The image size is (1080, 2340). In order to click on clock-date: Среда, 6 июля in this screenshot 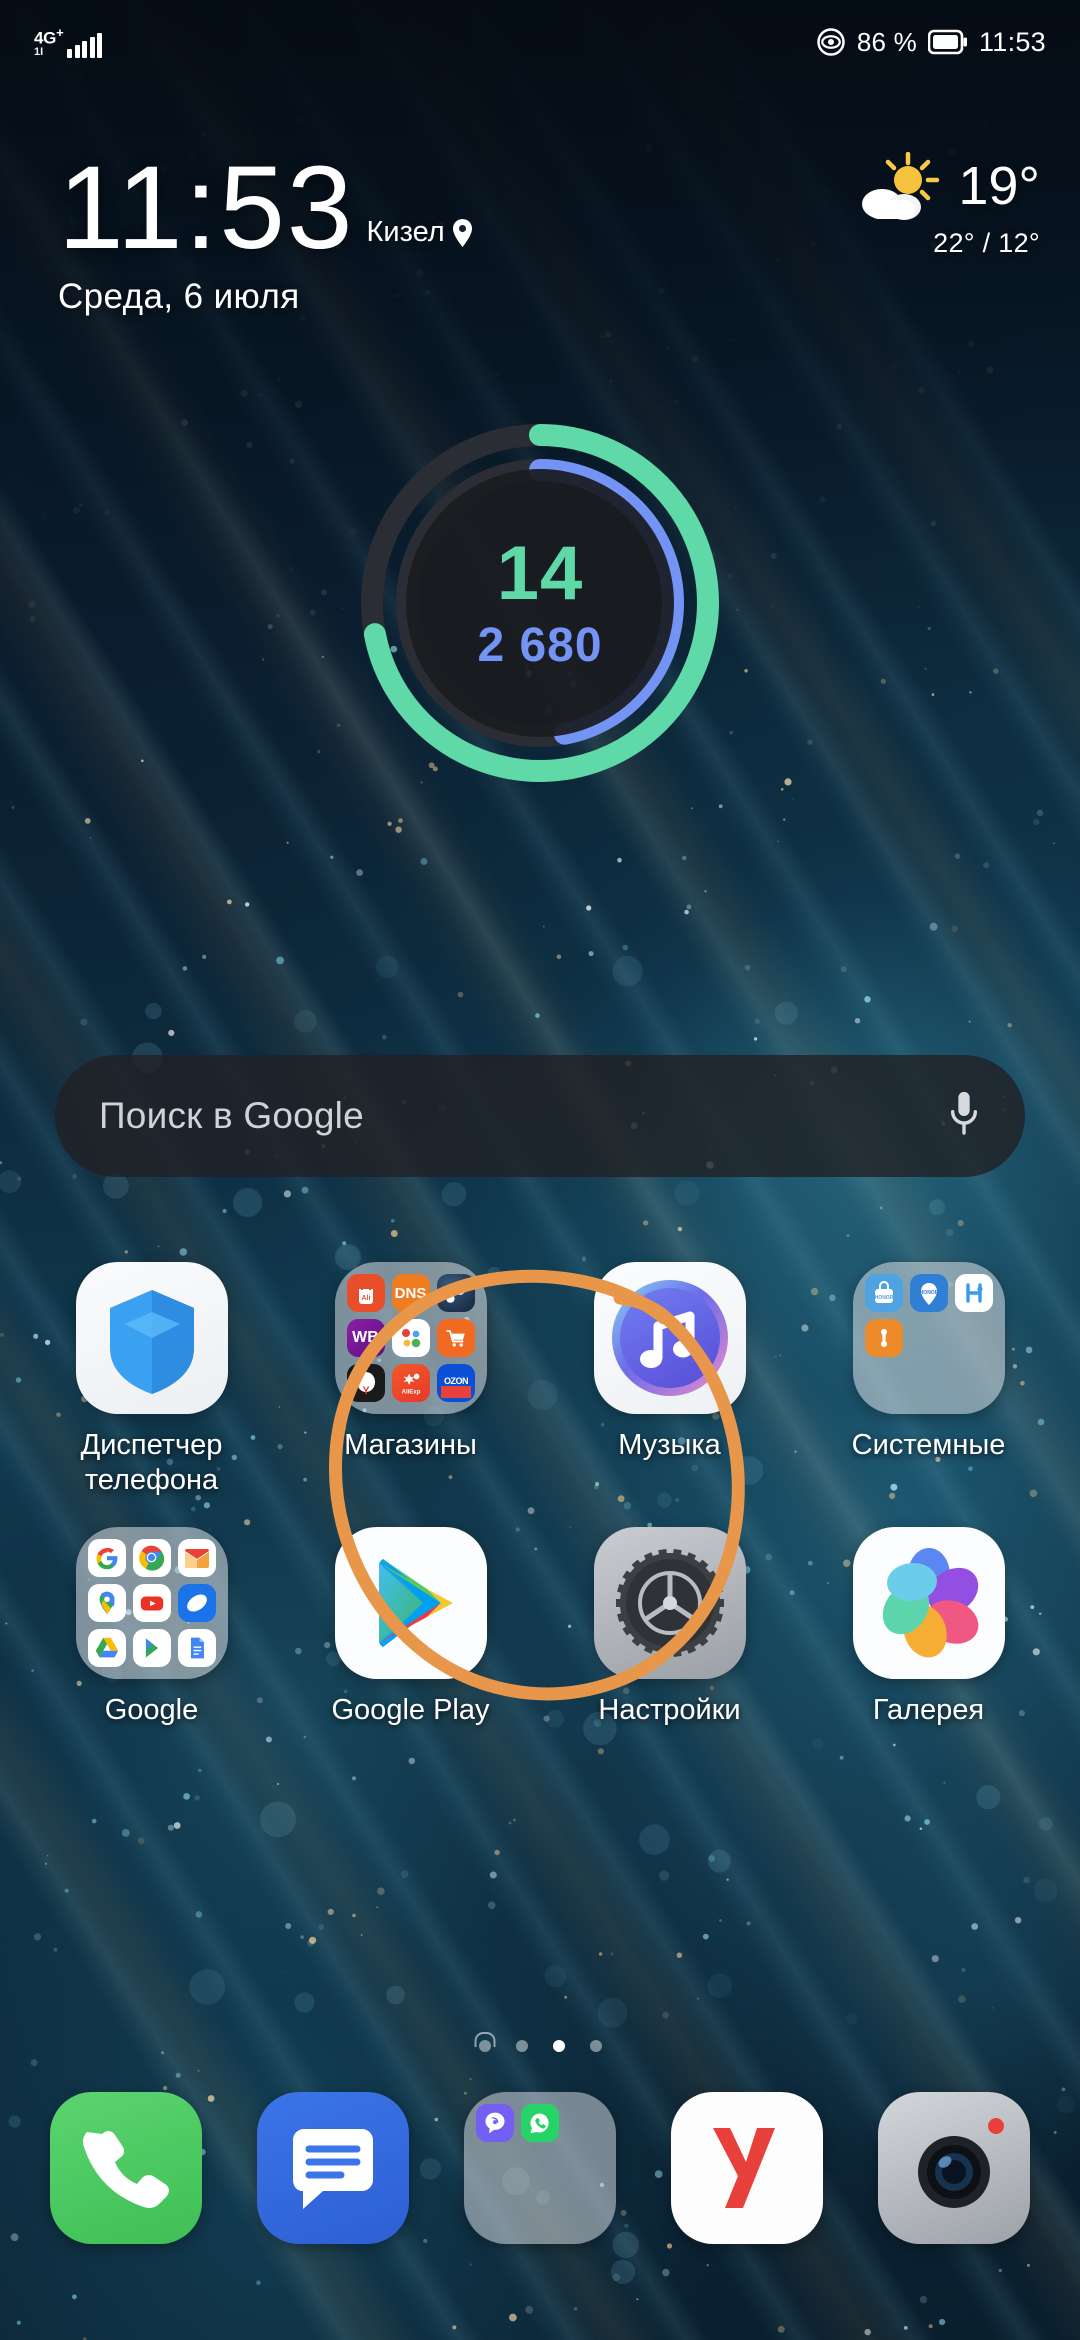, I will do `click(179, 296)`.